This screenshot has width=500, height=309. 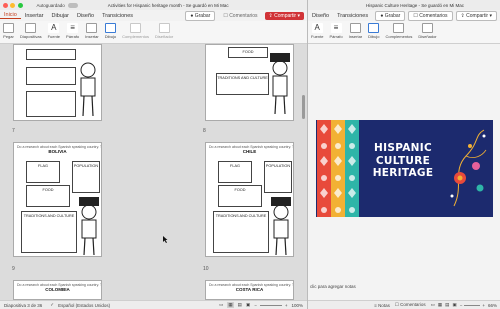 What do you see at coordinates (427, 36) in the screenshot?
I see `designer-label: Diseñador` at bounding box center [427, 36].